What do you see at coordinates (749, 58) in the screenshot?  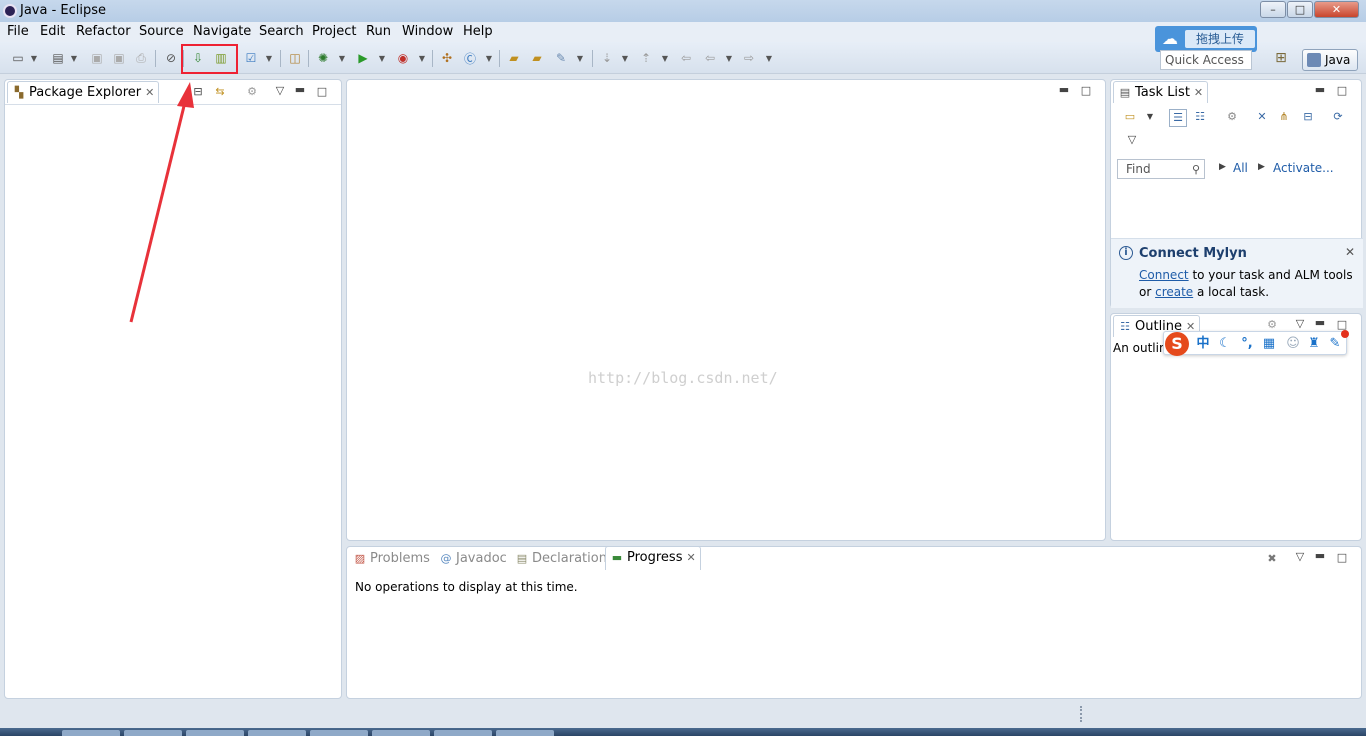 I see `forward-icon: ⇨` at bounding box center [749, 58].